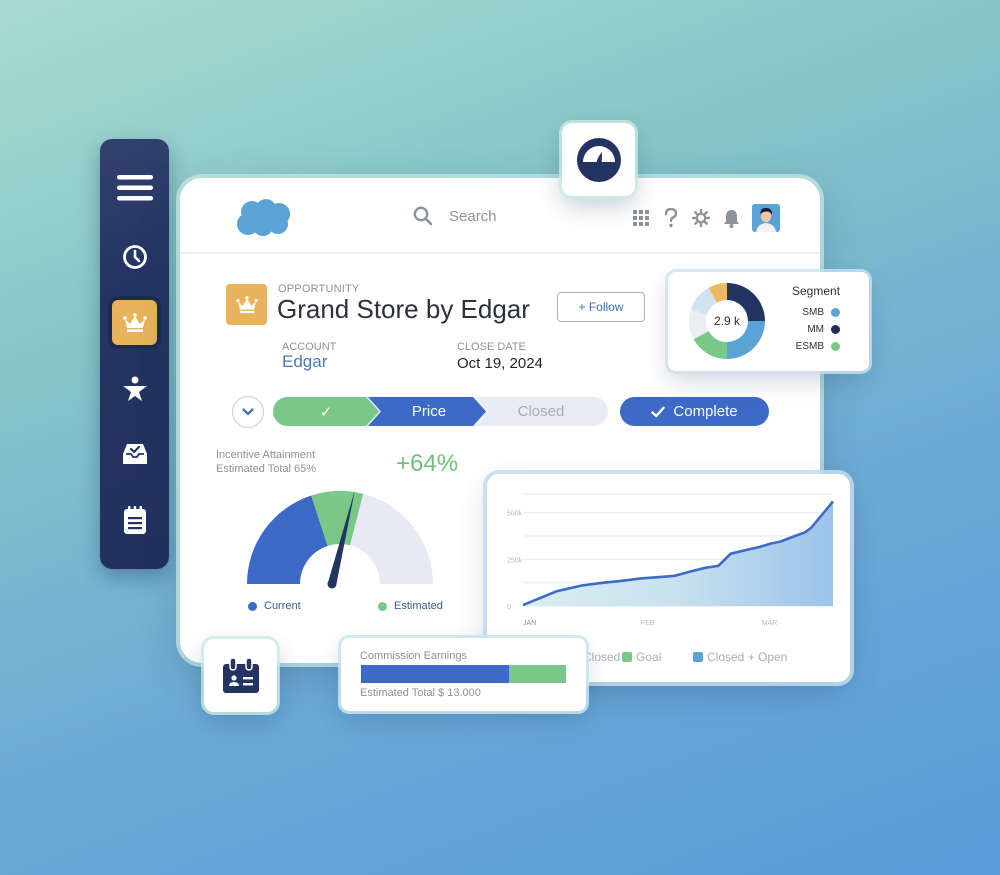 Image resolution: width=1000 pixels, height=875 pixels. What do you see at coordinates (813, 312) in the screenshot?
I see `segment-legend-label: SMB` at bounding box center [813, 312].